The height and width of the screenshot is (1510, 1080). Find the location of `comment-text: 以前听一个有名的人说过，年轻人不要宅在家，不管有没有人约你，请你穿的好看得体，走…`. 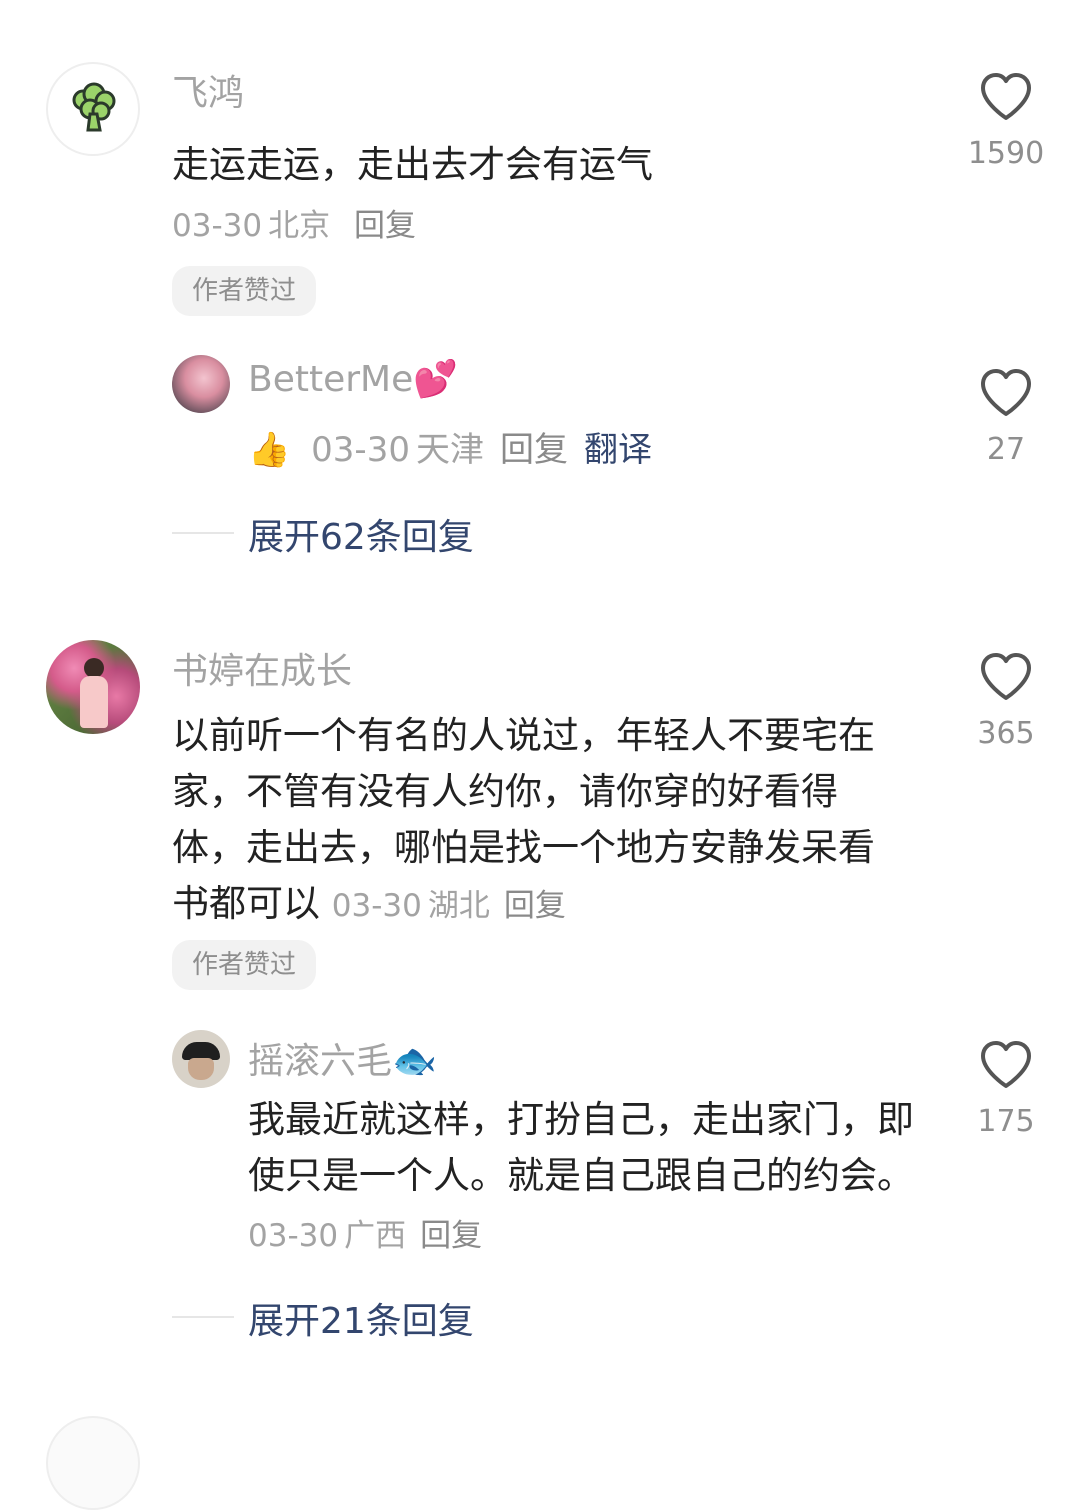

comment-text: 以前听一个有名的人说过，年轻人不要宅在家，不管有没有人约你，请你穿的好看得体，走… is located at coordinates (533, 821).